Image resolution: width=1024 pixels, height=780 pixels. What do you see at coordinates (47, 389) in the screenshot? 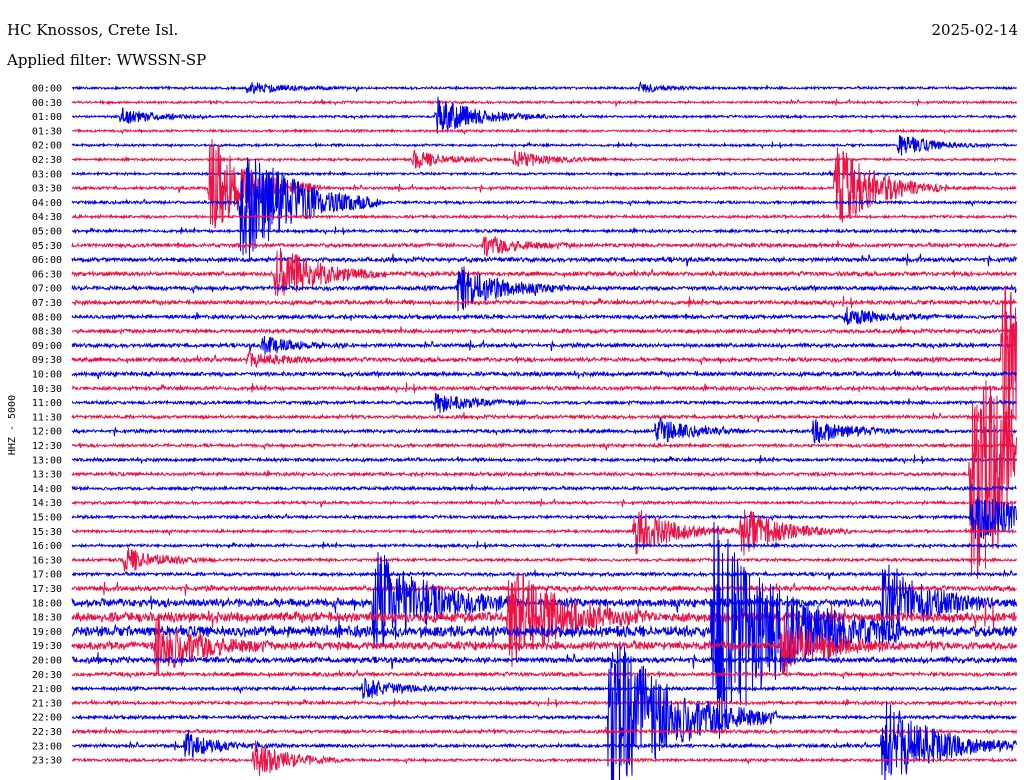
I see `row-tick-label: 10:30` at bounding box center [47, 389].